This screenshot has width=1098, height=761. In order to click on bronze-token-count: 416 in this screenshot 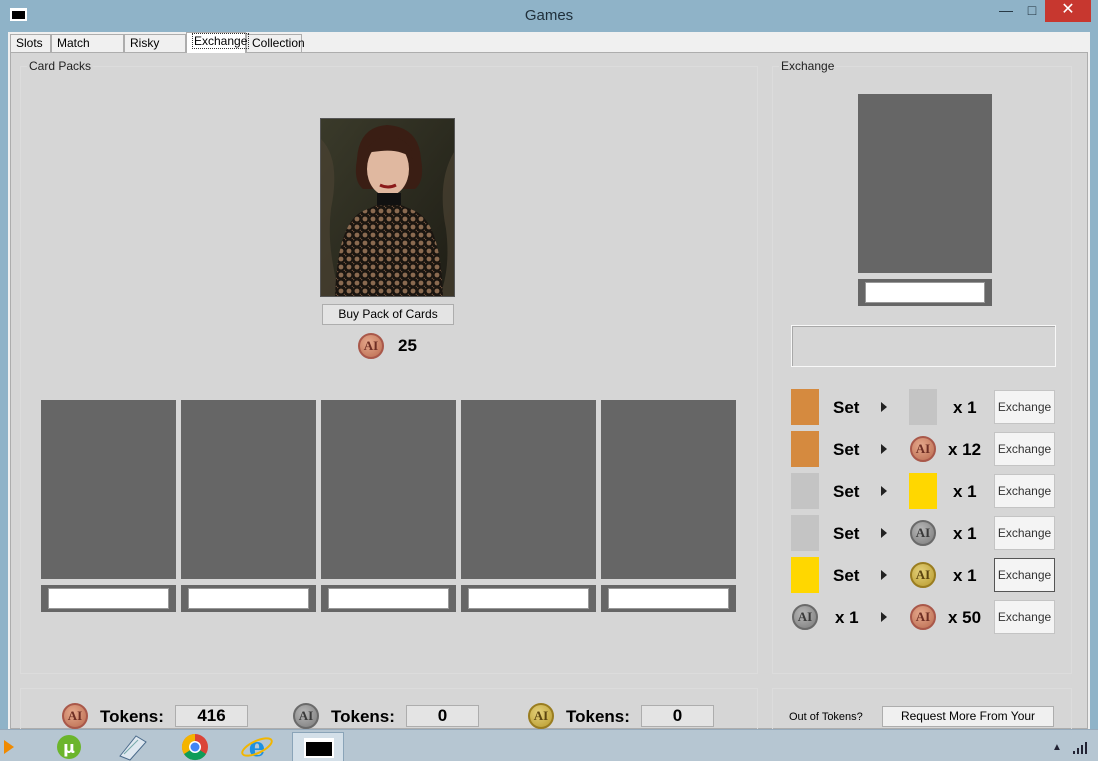, I will do `click(211, 716)`.